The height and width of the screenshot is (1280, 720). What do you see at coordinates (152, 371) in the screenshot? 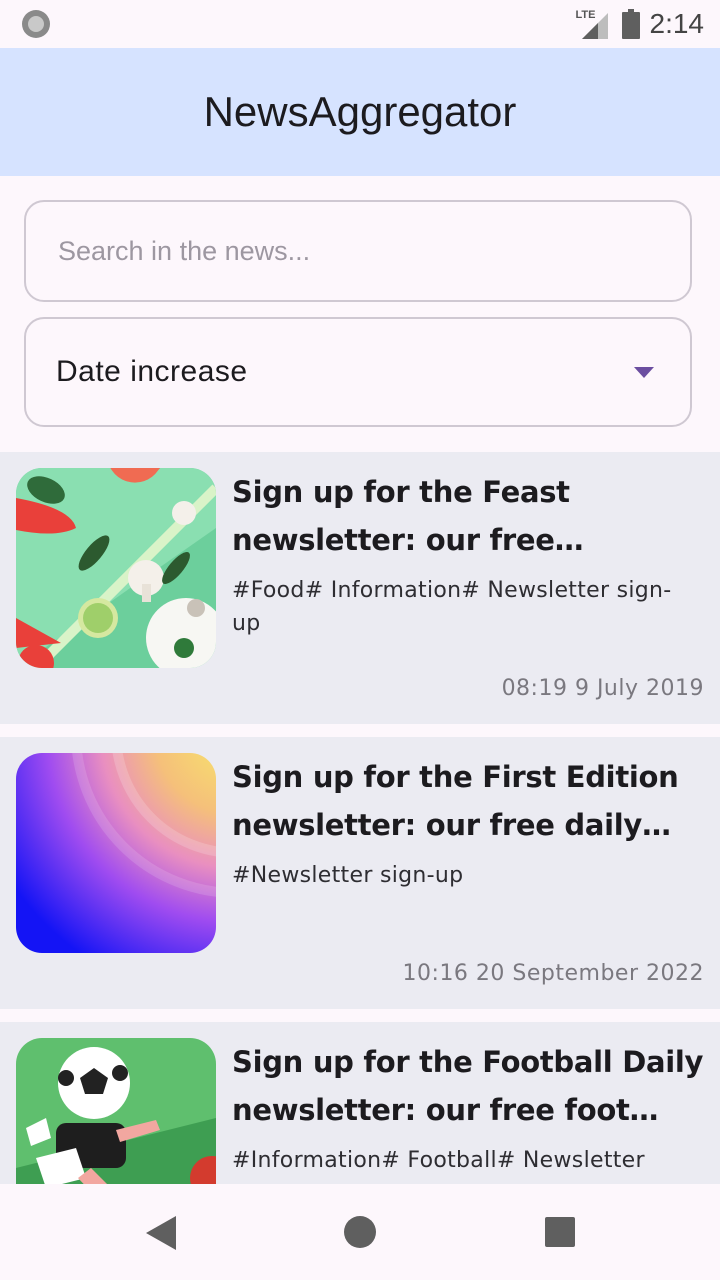
I see `sort-selected-value: Date increase` at bounding box center [152, 371].